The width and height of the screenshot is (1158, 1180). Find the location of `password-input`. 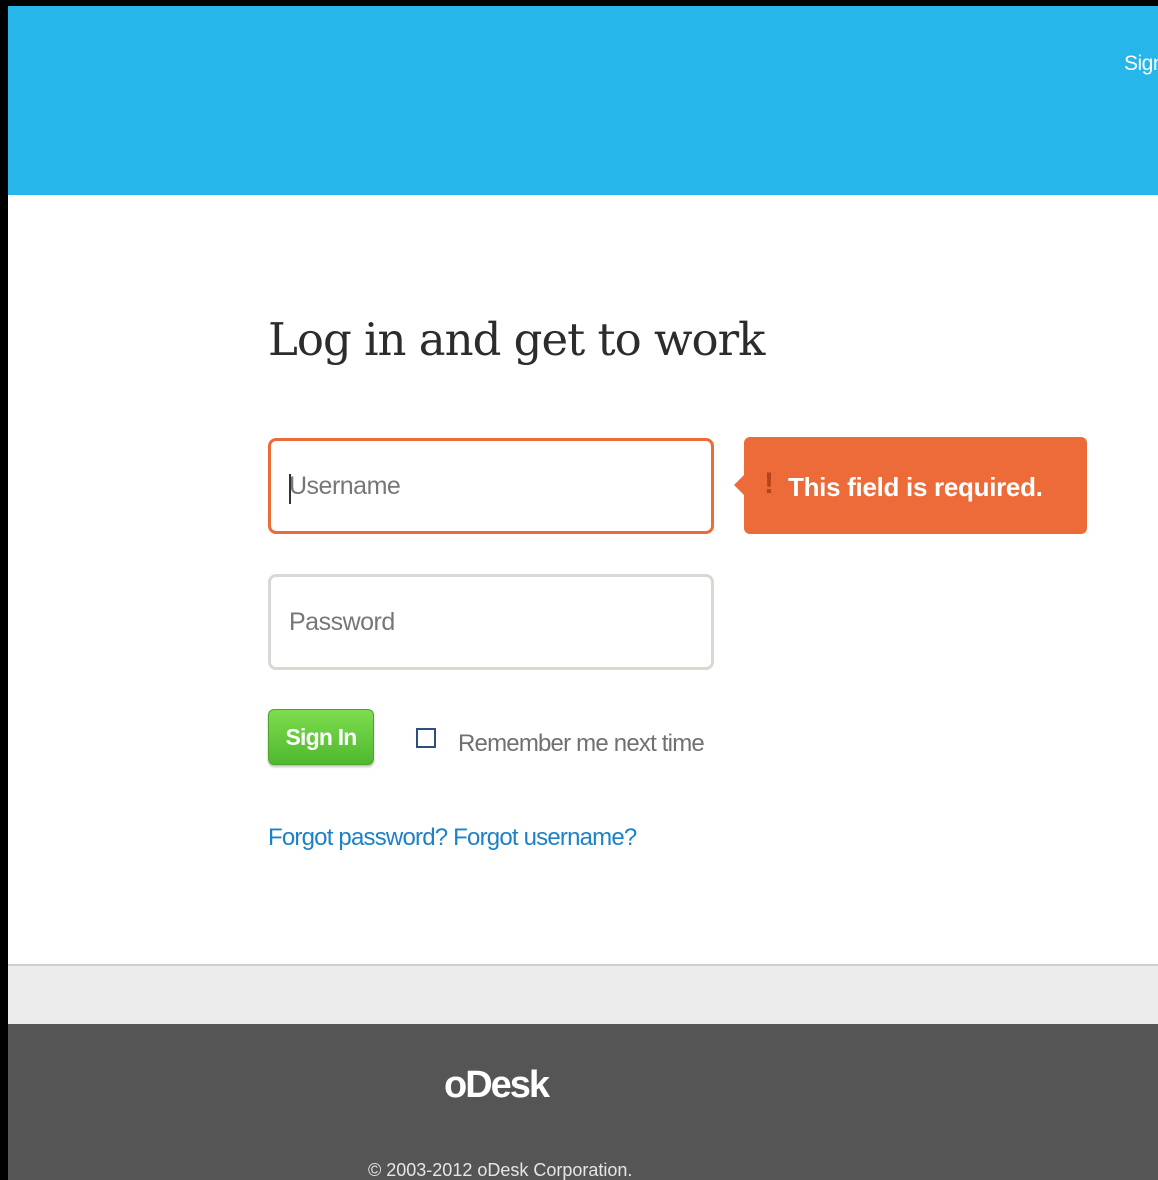

password-input is located at coordinates (491, 622).